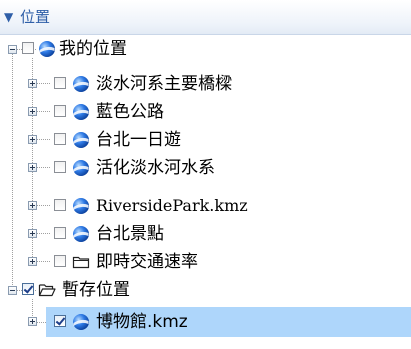 This screenshot has height=349, width=411. Describe the element at coordinates (205, 322) in the screenshot. I see `tree-node-selected-place: 博物館.kmz` at that location.